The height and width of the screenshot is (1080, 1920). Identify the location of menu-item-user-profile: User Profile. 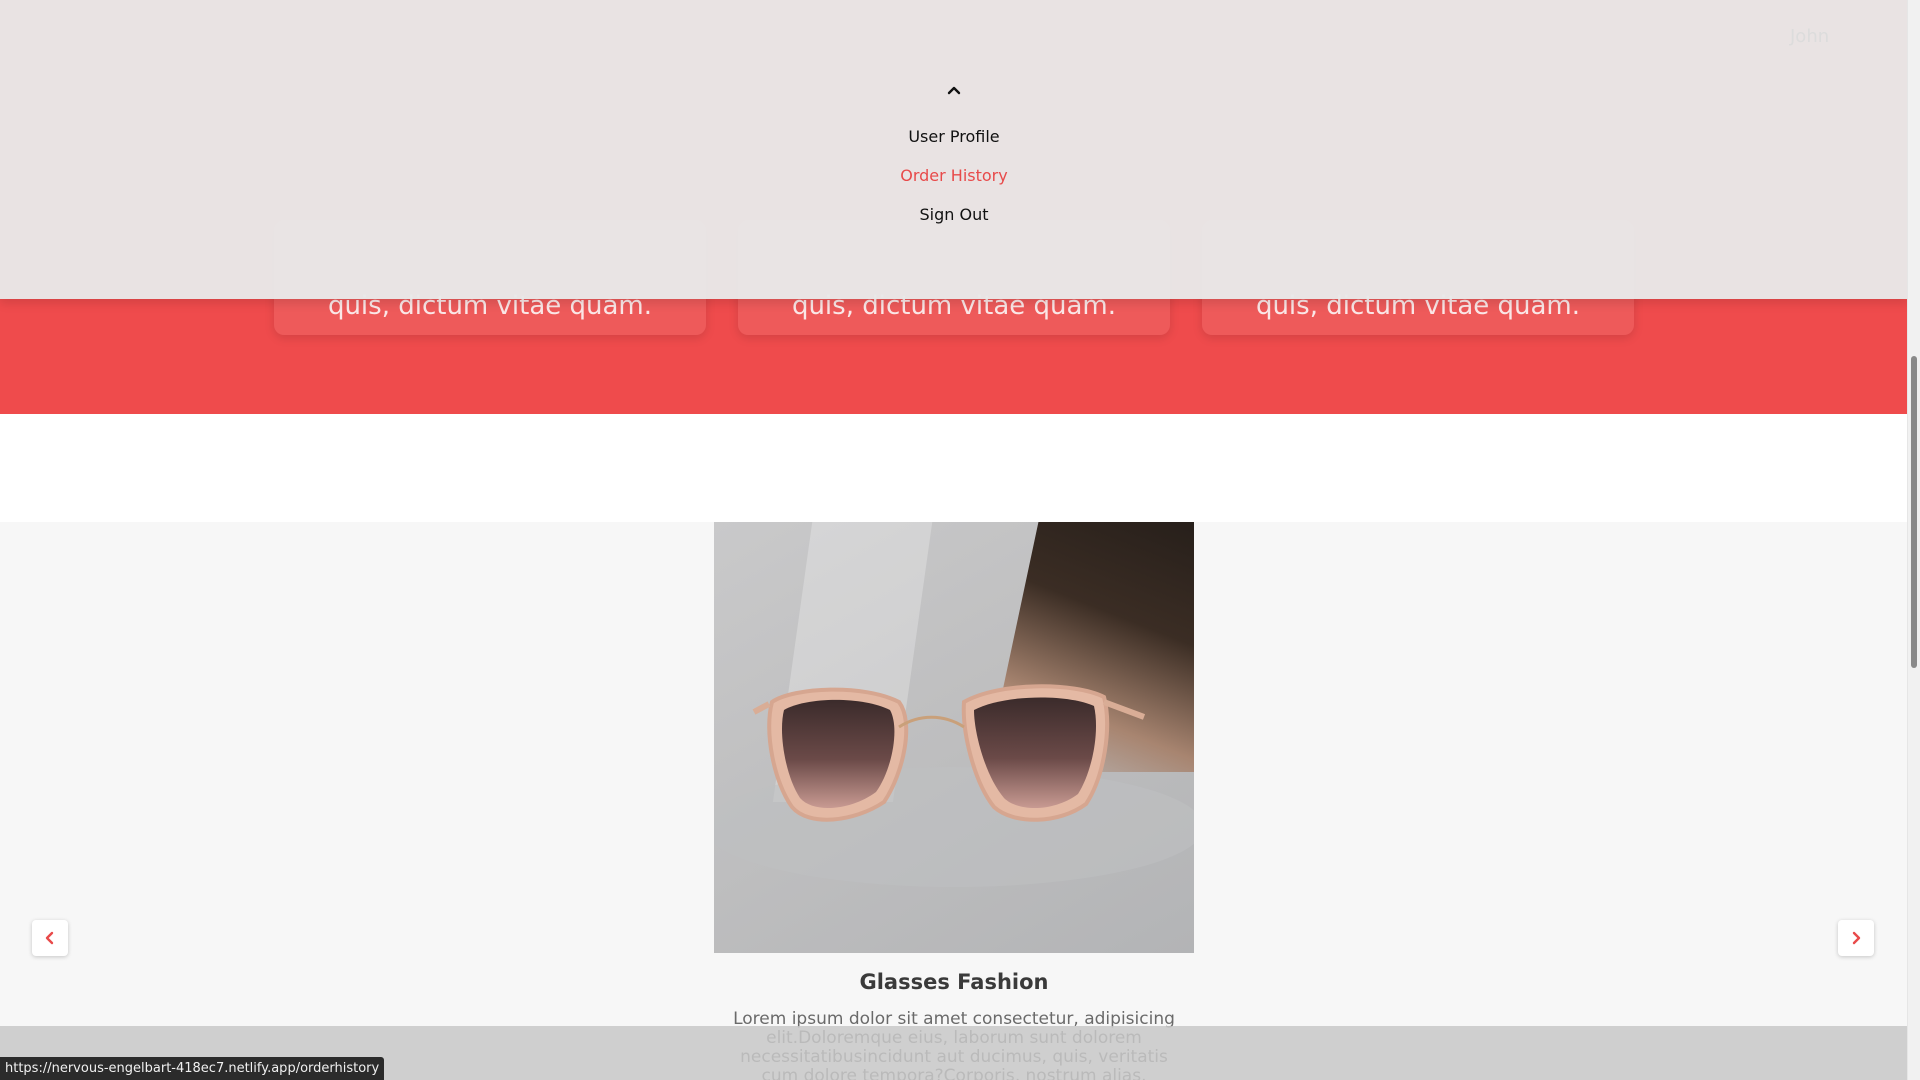
(954, 136).